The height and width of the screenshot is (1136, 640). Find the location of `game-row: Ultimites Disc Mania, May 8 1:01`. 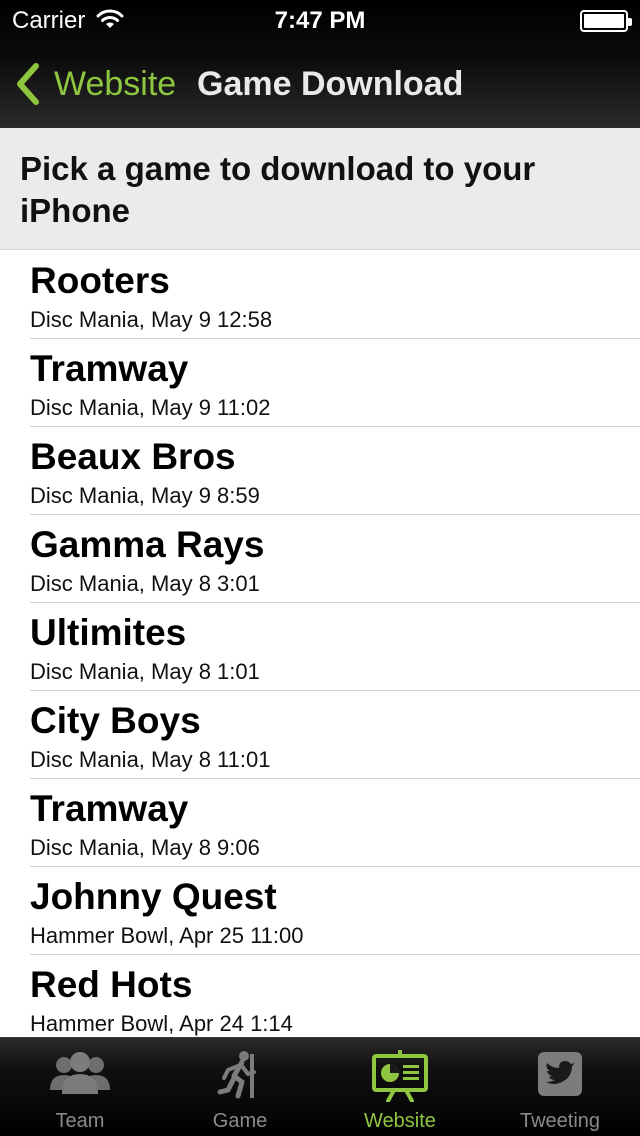

game-row: Ultimites Disc Mania, May 8 1:01 is located at coordinates (320, 647).